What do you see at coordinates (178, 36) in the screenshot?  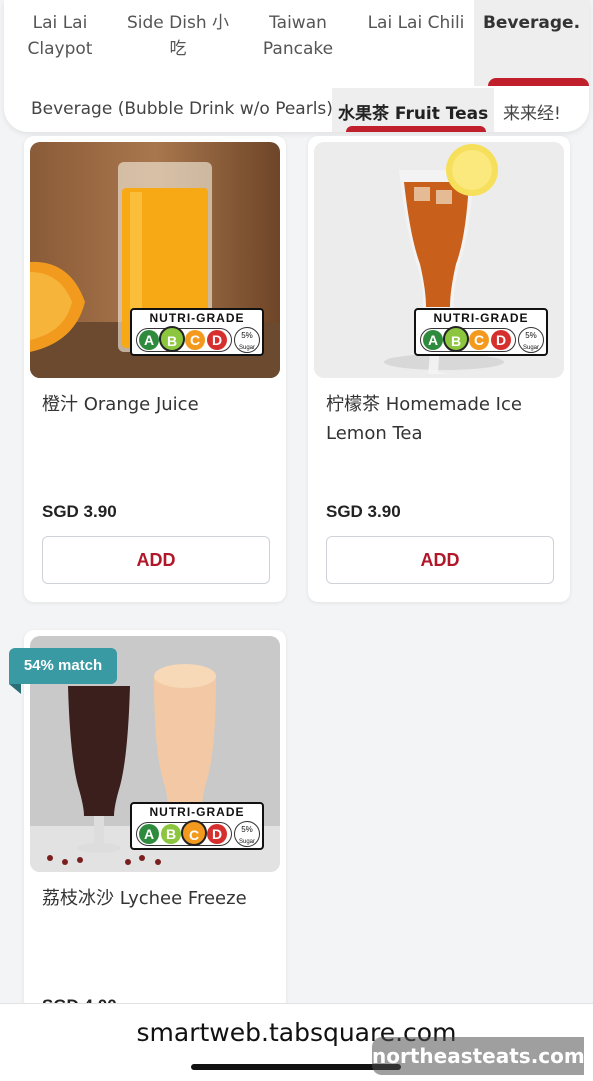 I see `tab-side-dish: Side Dish 小 吃` at bounding box center [178, 36].